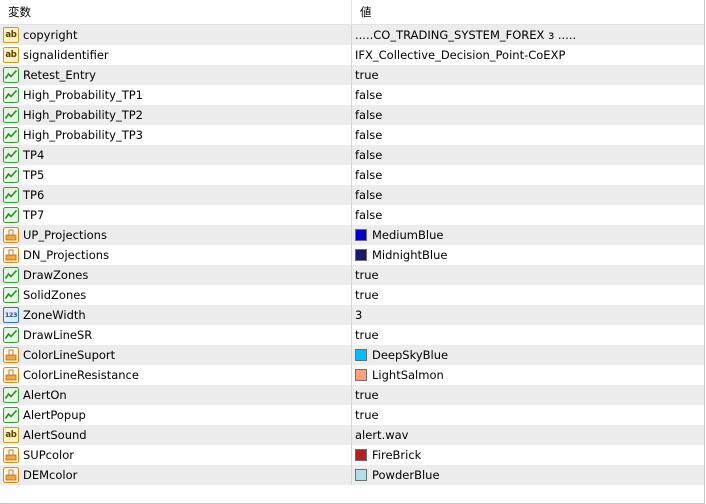 The height and width of the screenshot is (504, 706). I want to click on param-value-field: MidnightBlue, so click(527, 255).